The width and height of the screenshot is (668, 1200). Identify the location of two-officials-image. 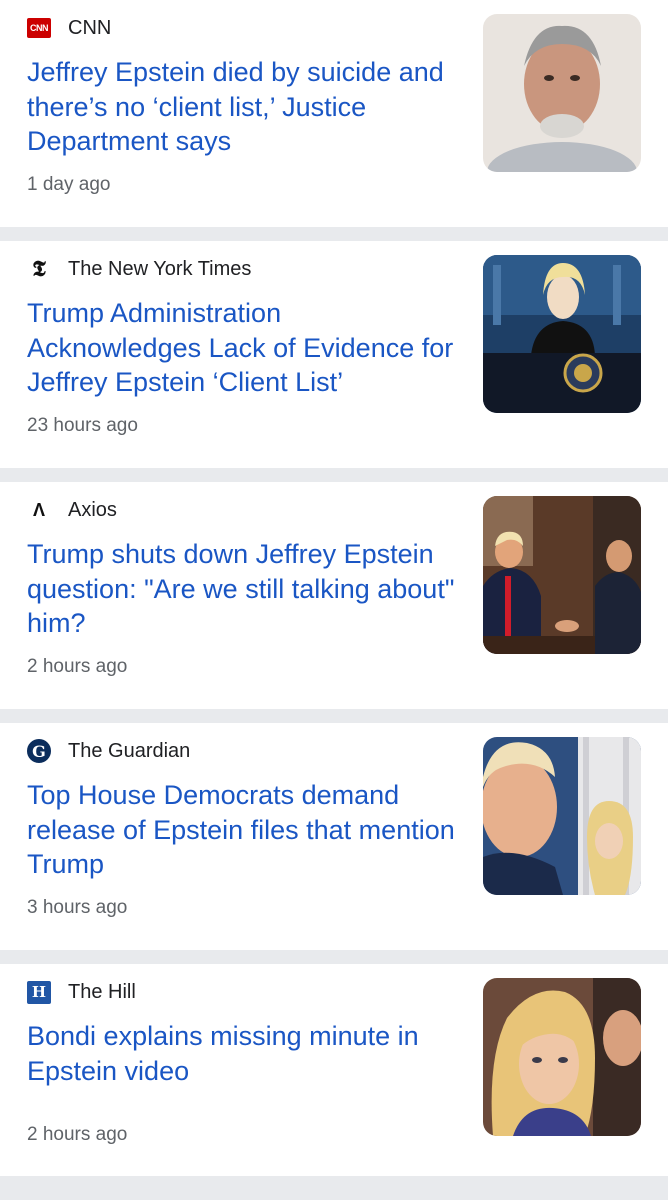
(562, 816).